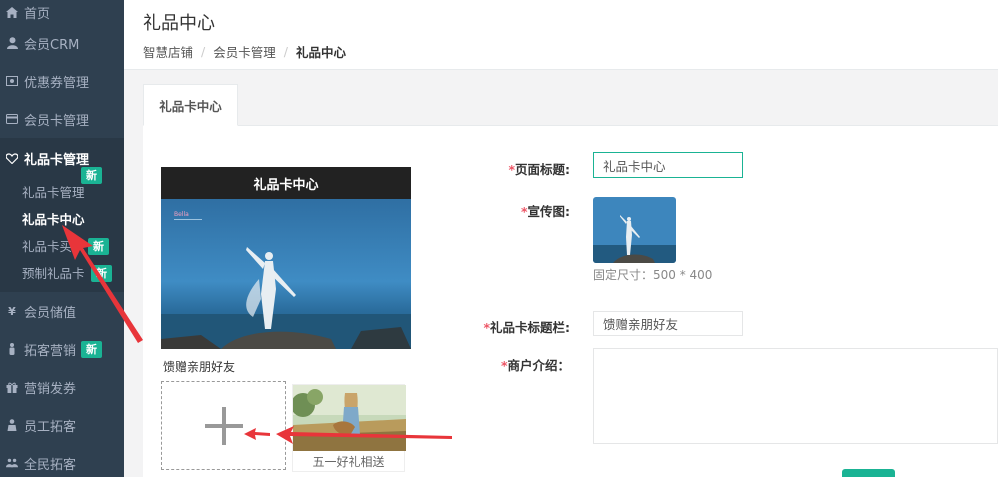 Image resolution: width=998 pixels, height=477 pixels. Describe the element at coordinates (12, 463) in the screenshot. I see `group-icon` at that location.